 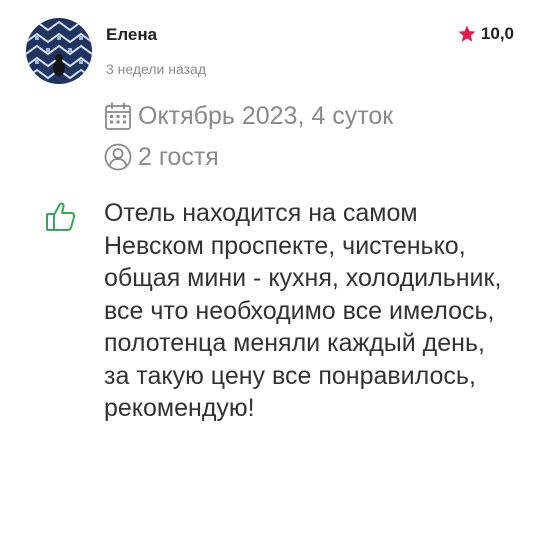 I want to click on calendar-icon, so click(x=118, y=116).